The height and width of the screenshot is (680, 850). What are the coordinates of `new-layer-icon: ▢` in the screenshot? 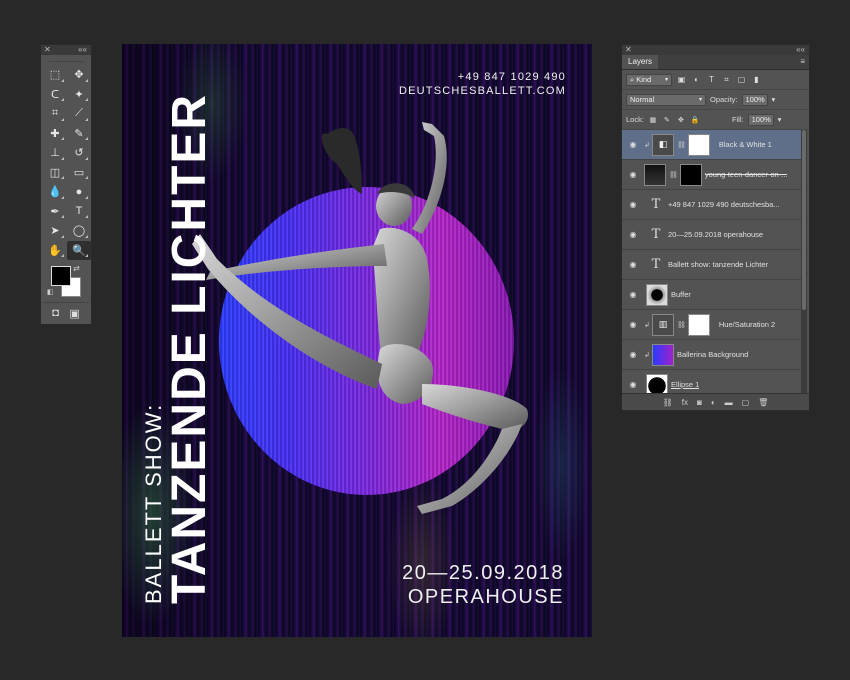 It's located at (746, 402).